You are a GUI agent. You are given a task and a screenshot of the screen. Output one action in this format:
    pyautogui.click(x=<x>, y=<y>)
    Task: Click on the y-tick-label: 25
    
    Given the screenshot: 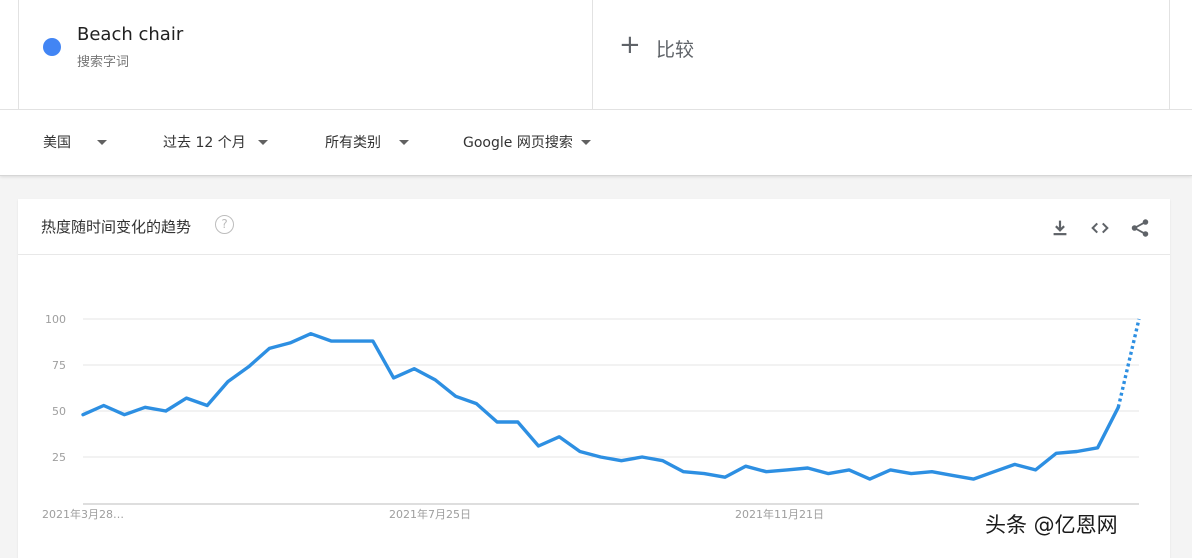 What is the action you would take?
    pyautogui.click(x=59, y=457)
    